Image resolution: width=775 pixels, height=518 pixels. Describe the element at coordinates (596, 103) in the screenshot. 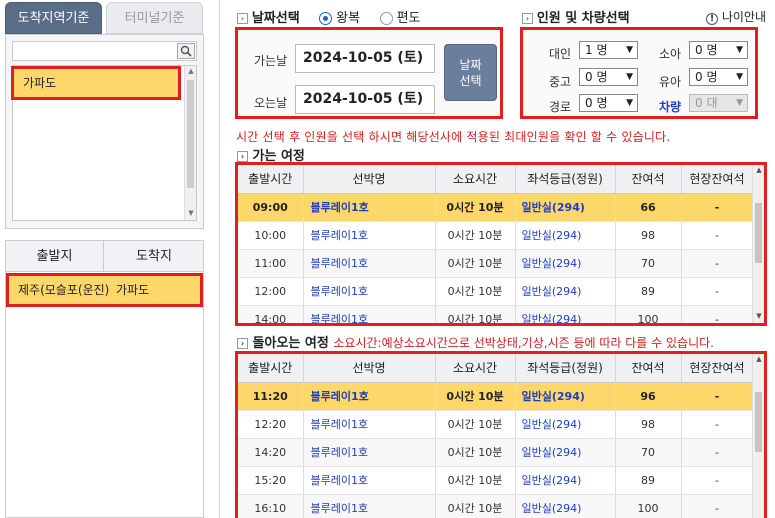

I see `senior-value: 0 명` at that location.